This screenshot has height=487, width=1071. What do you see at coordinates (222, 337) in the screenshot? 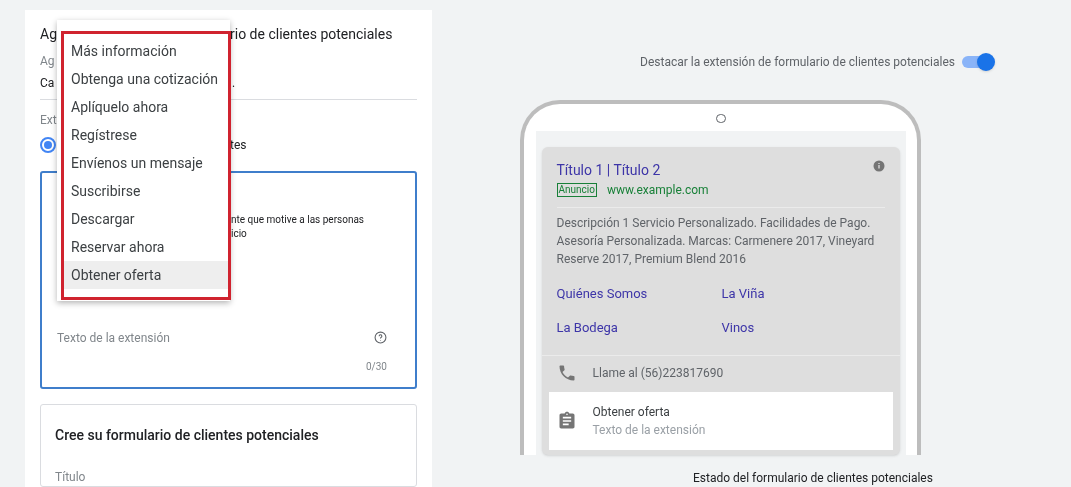
I see `extension-text-field: Texto de la extensión` at bounding box center [222, 337].